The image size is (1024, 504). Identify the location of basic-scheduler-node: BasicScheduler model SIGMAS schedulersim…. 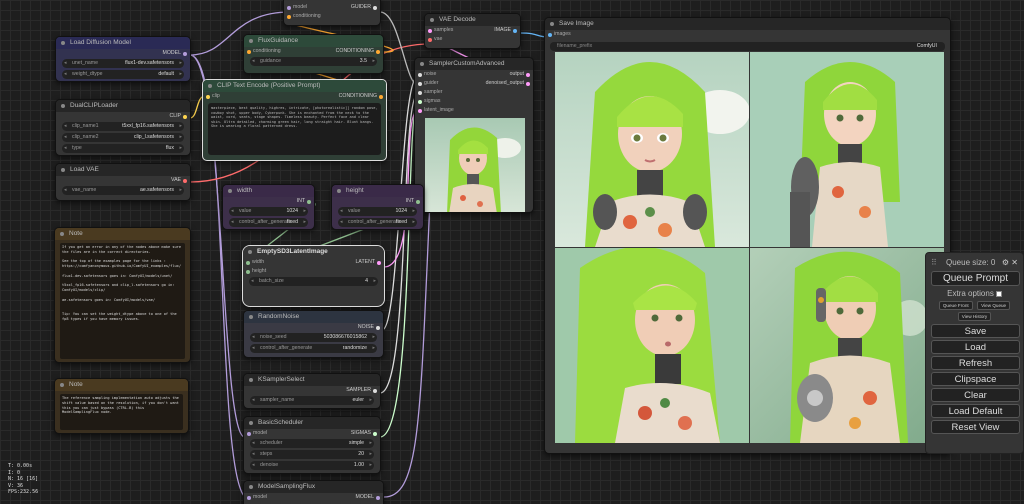
(312, 445).